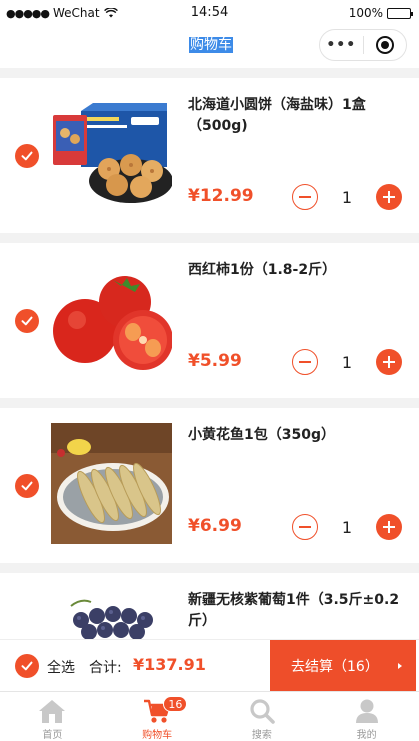  I want to click on item-price: ¥5.99, so click(215, 361).